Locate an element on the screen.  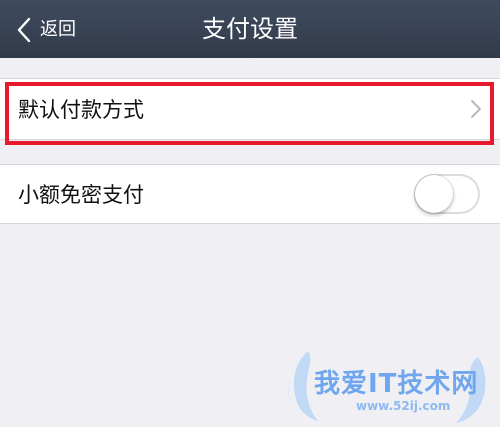
watermark-text: 我爱IT技术网 is located at coordinates (396, 384).